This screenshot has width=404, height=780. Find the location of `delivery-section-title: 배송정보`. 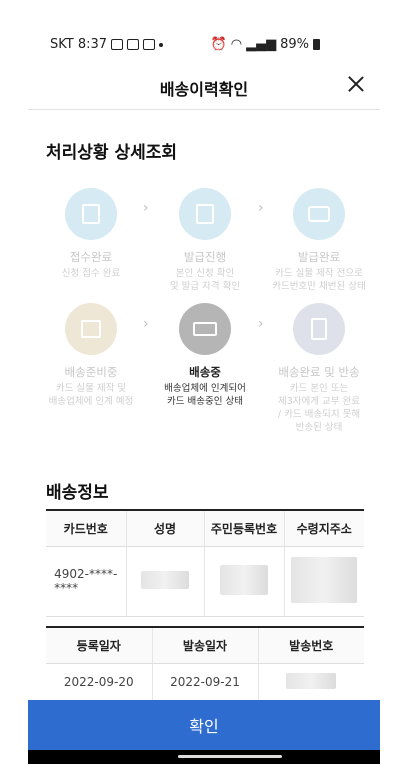

delivery-section-title: 배송정보 is located at coordinates (77, 493).